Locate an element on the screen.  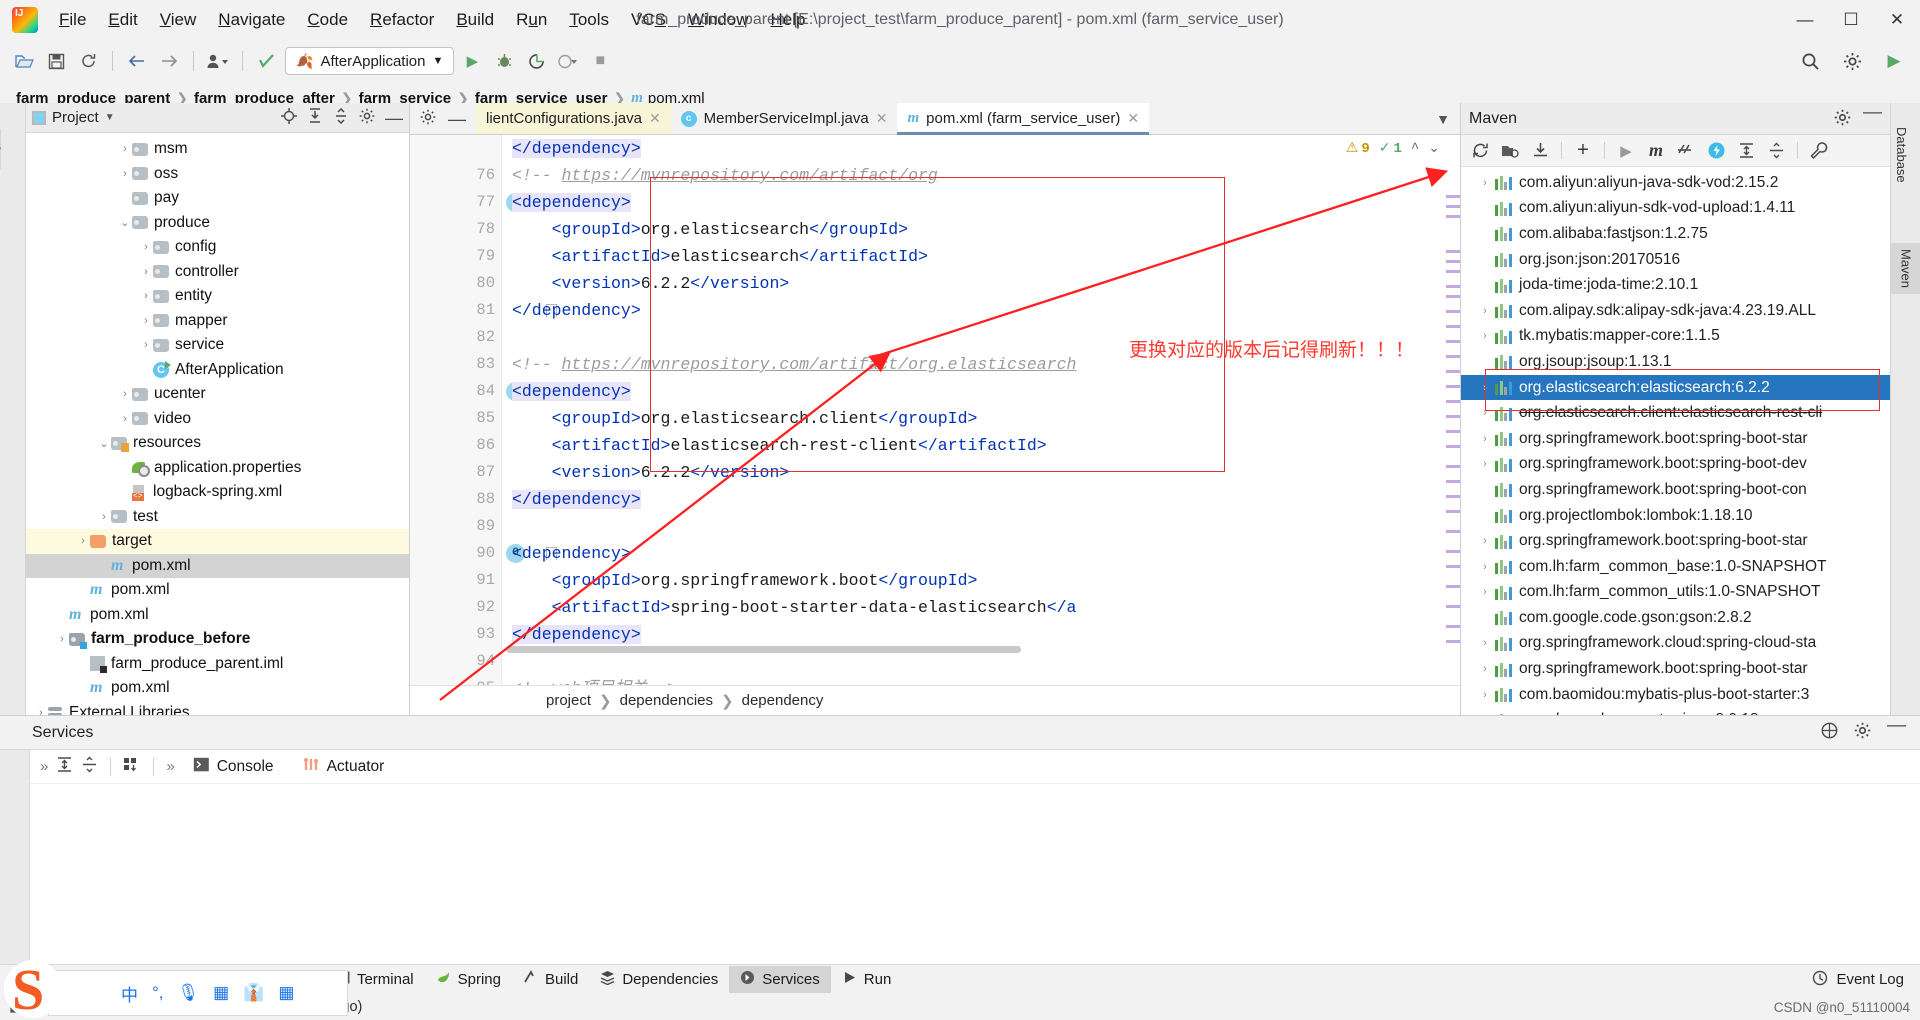
run-button: ▶ is located at coordinates (472, 61).